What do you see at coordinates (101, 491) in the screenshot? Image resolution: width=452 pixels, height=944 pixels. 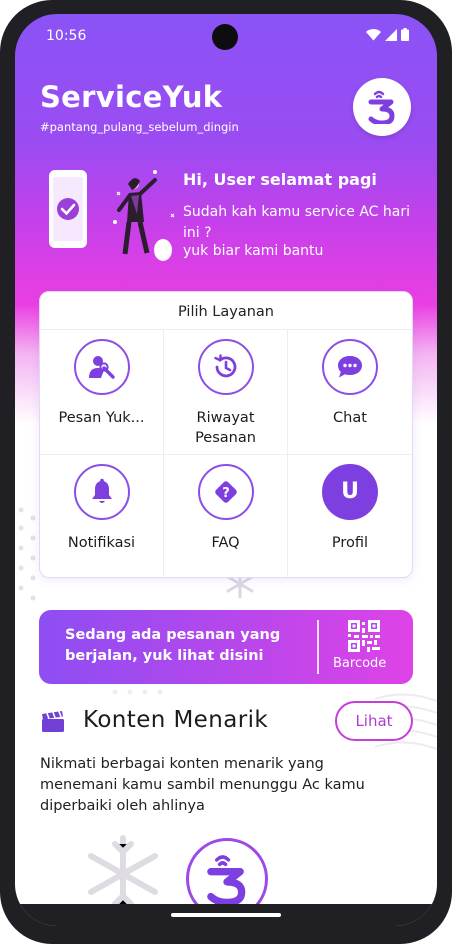 I see `bell-icon` at bounding box center [101, 491].